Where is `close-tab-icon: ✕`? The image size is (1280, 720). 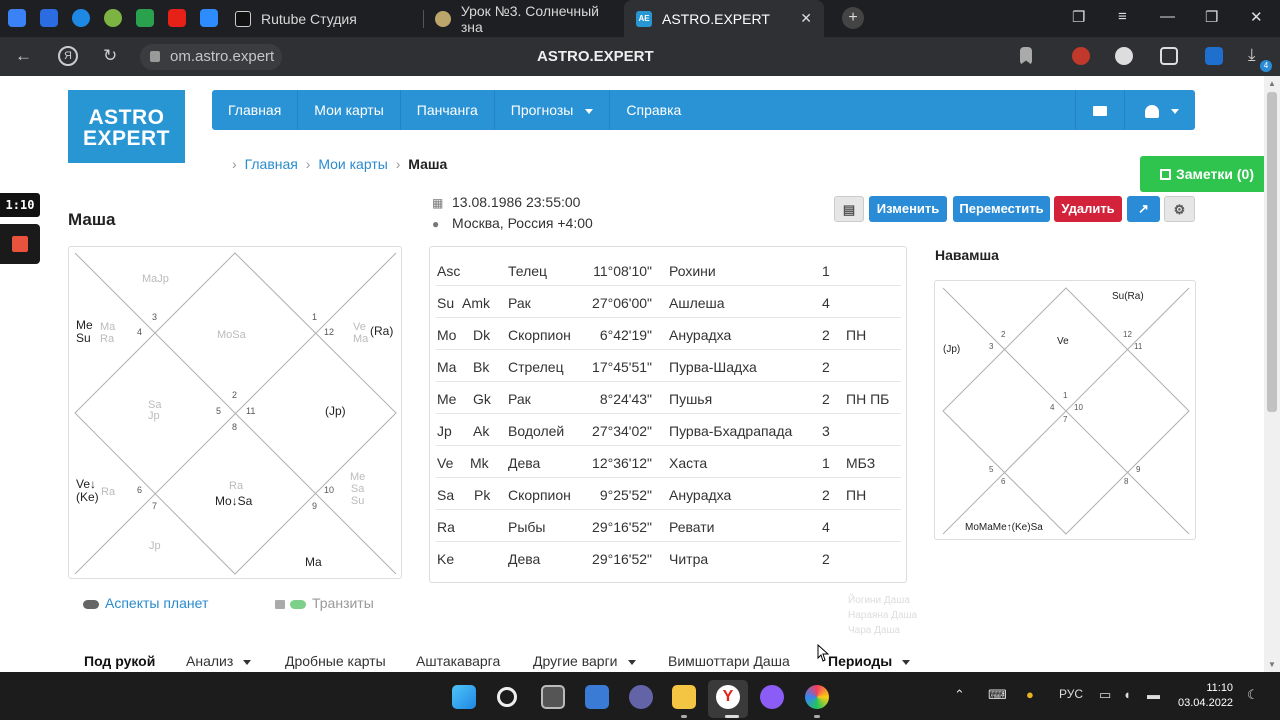 close-tab-icon: ✕ is located at coordinates (806, 18).